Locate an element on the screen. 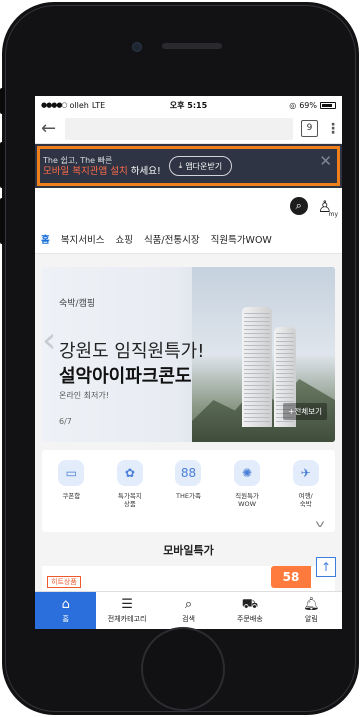 The width and height of the screenshot is (361, 717). section-title: 모바일특가 is located at coordinates (188, 550).